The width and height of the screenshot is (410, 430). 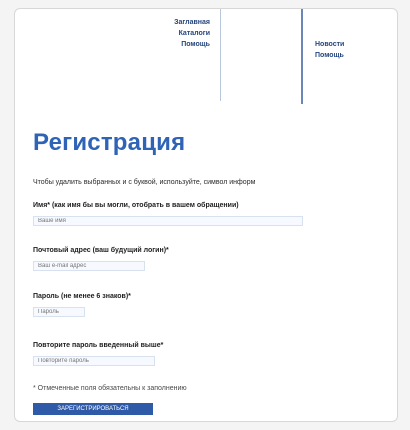 I want to click on header-divider-accent, so click(x=302, y=56).